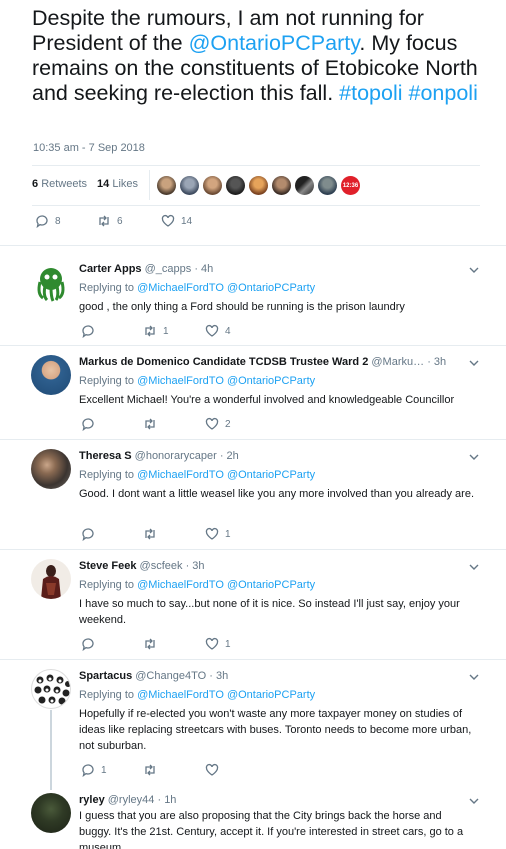 The height and width of the screenshot is (849, 506). What do you see at coordinates (149, 185) in the screenshot?
I see `stat-divider` at bounding box center [149, 185].